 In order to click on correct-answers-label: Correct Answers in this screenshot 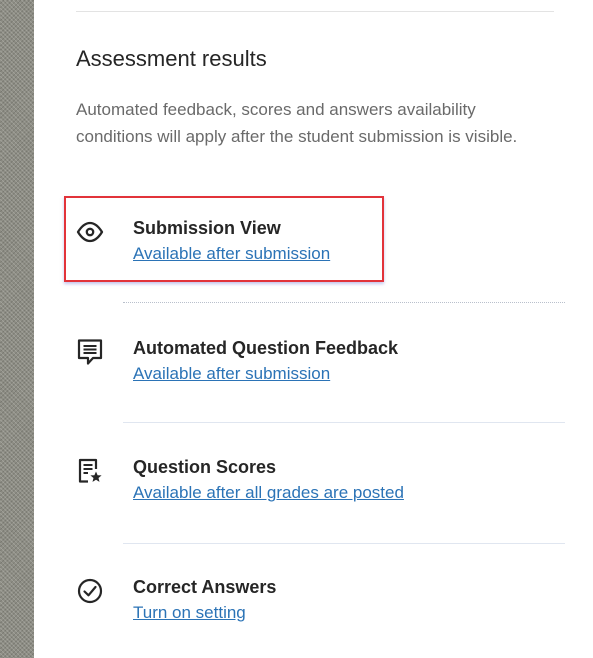, I will do `click(205, 587)`.